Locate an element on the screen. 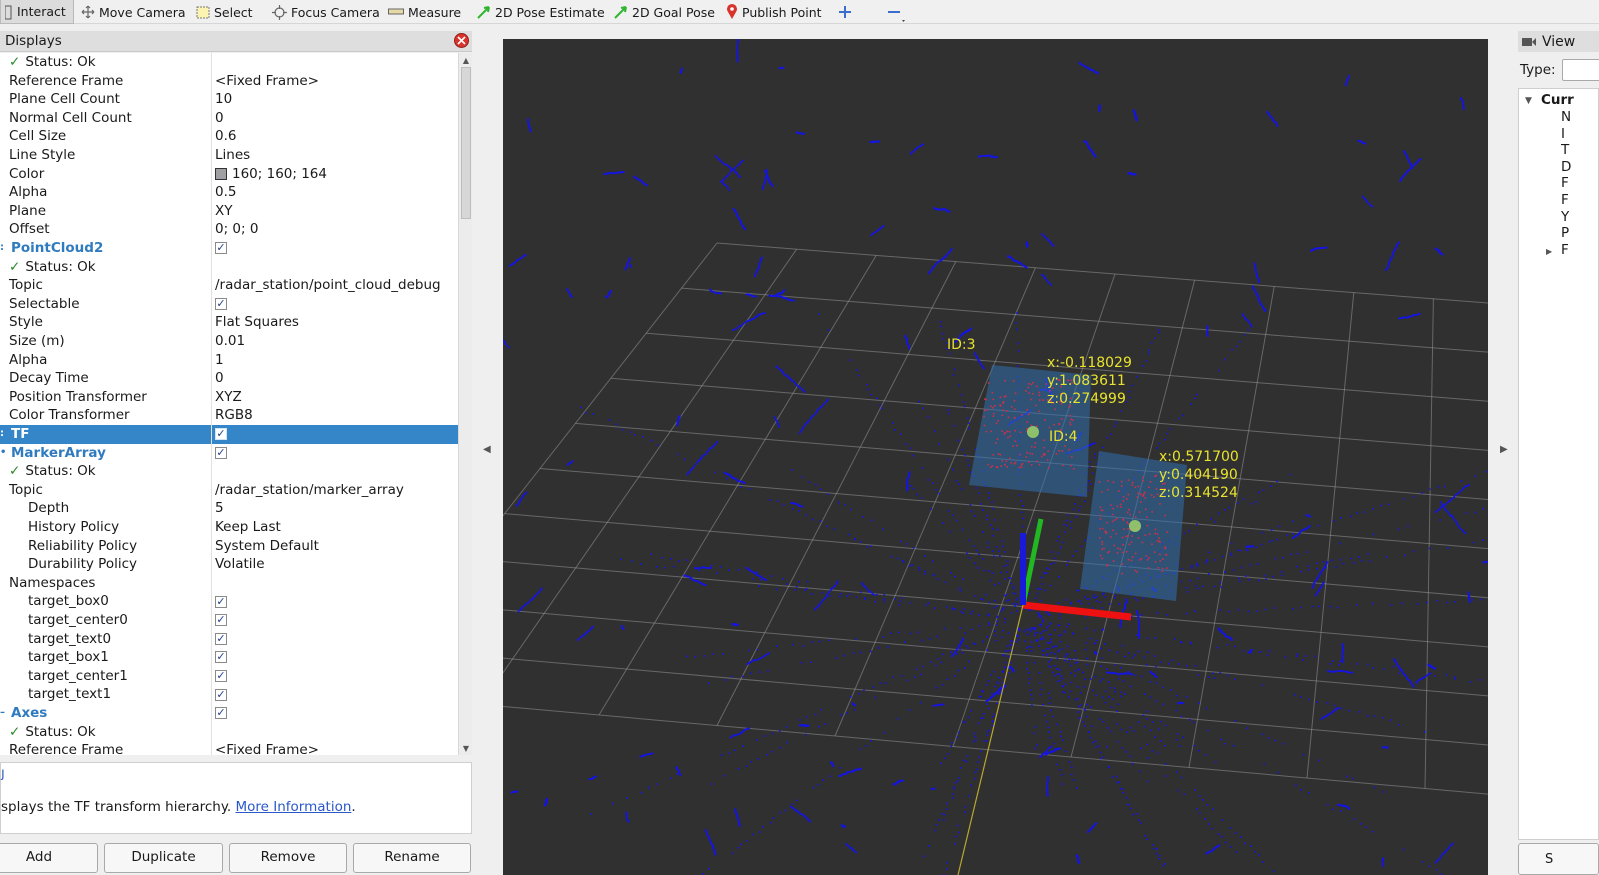 The image size is (1599, 875). move-camera-tool-button: Move Camera is located at coordinates (133, 12).